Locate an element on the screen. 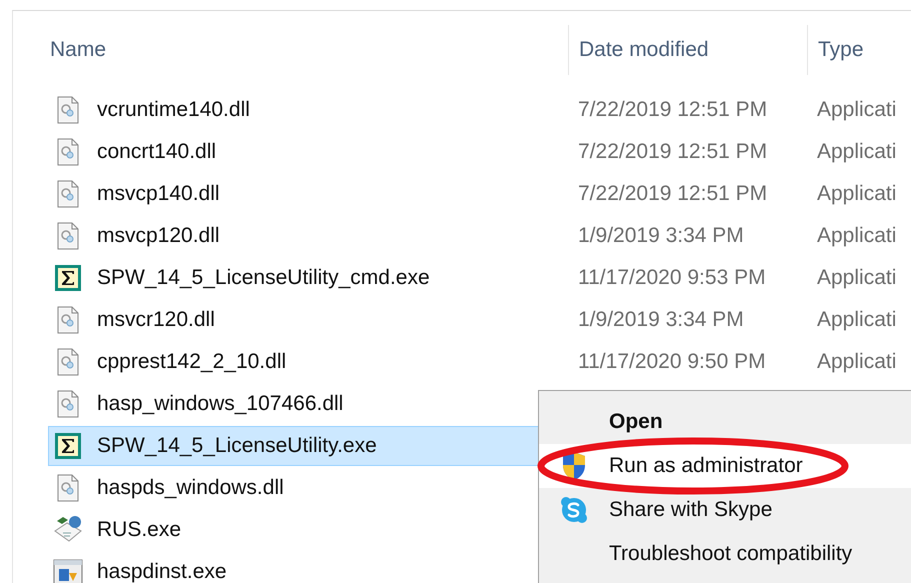  column-header: Name is located at coordinates (78, 50).